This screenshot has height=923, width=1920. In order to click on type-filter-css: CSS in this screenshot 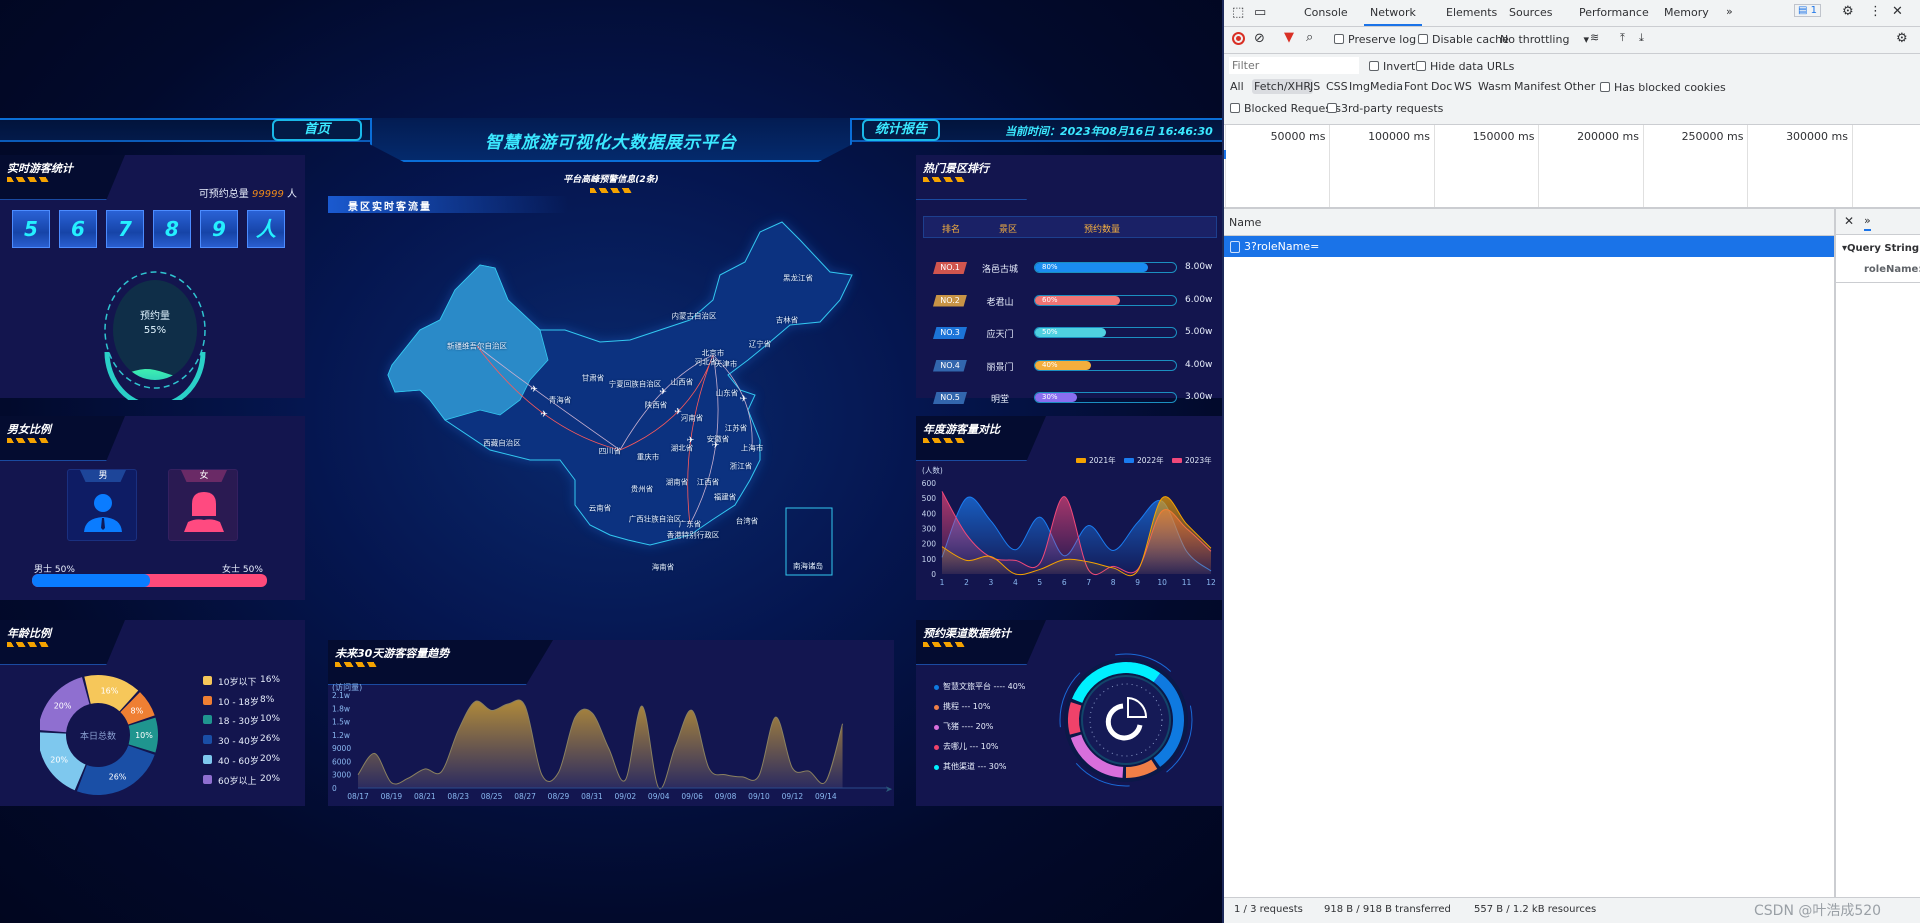, I will do `click(1337, 86)`.